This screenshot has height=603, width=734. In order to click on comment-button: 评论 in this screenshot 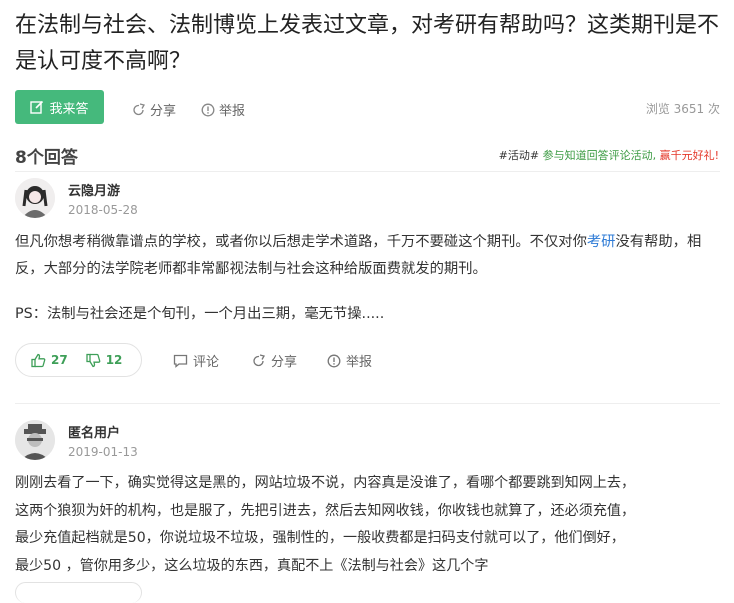, I will do `click(196, 360)`.